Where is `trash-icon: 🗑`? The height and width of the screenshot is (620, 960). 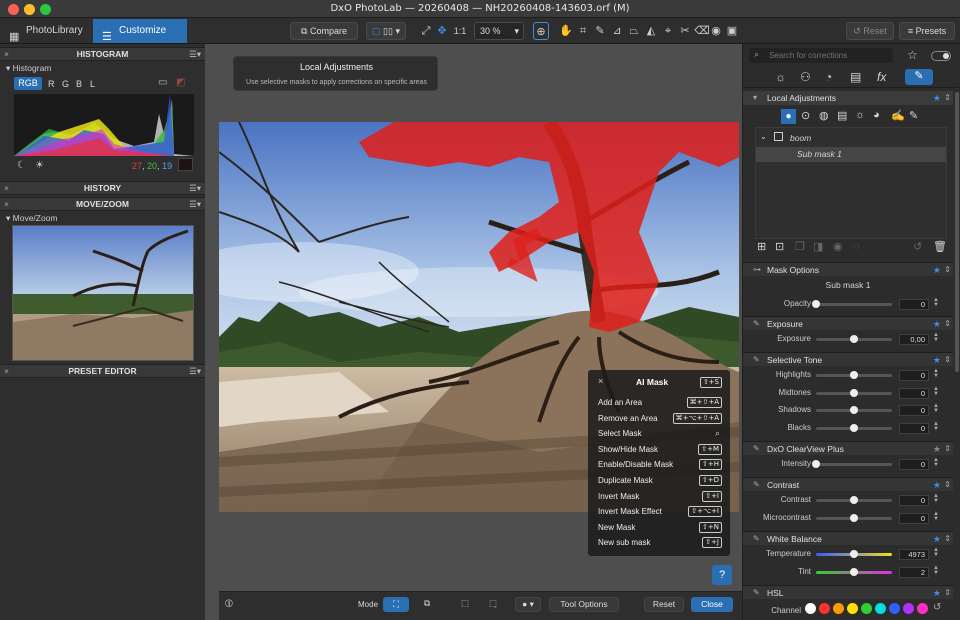 trash-icon: 🗑 is located at coordinates (940, 246).